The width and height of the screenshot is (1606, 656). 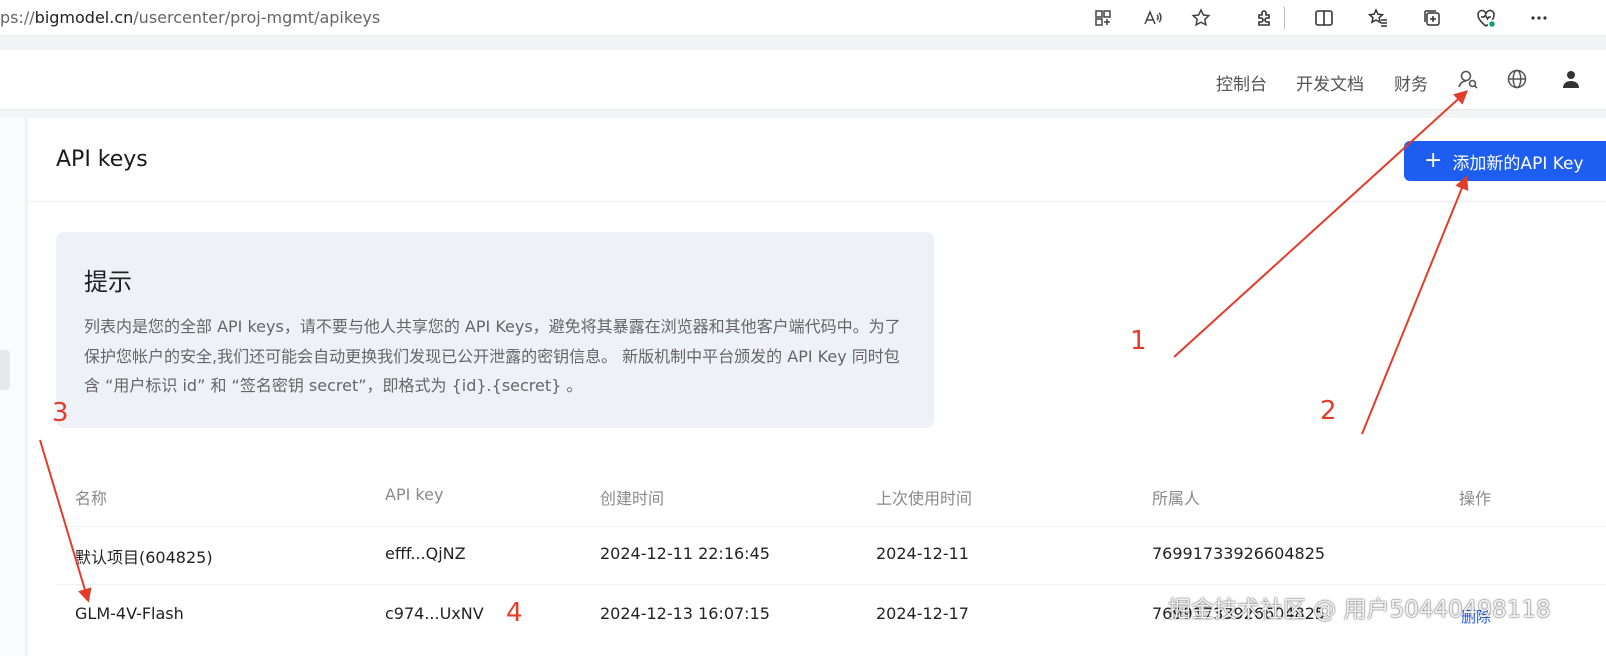 What do you see at coordinates (514, 613) in the screenshot?
I see `annotation-label-4: 4` at bounding box center [514, 613].